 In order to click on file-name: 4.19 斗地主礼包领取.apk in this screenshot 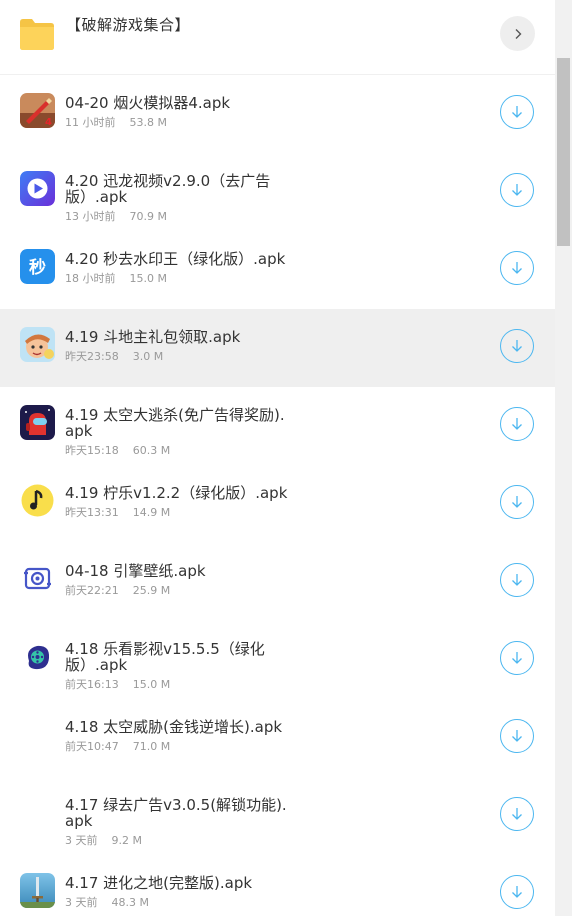, I will do `click(177, 337)`.